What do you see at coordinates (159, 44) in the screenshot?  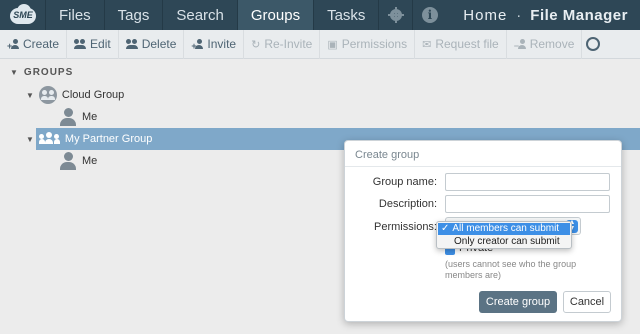 I see `delete-button-label: Delete` at bounding box center [159, 44].